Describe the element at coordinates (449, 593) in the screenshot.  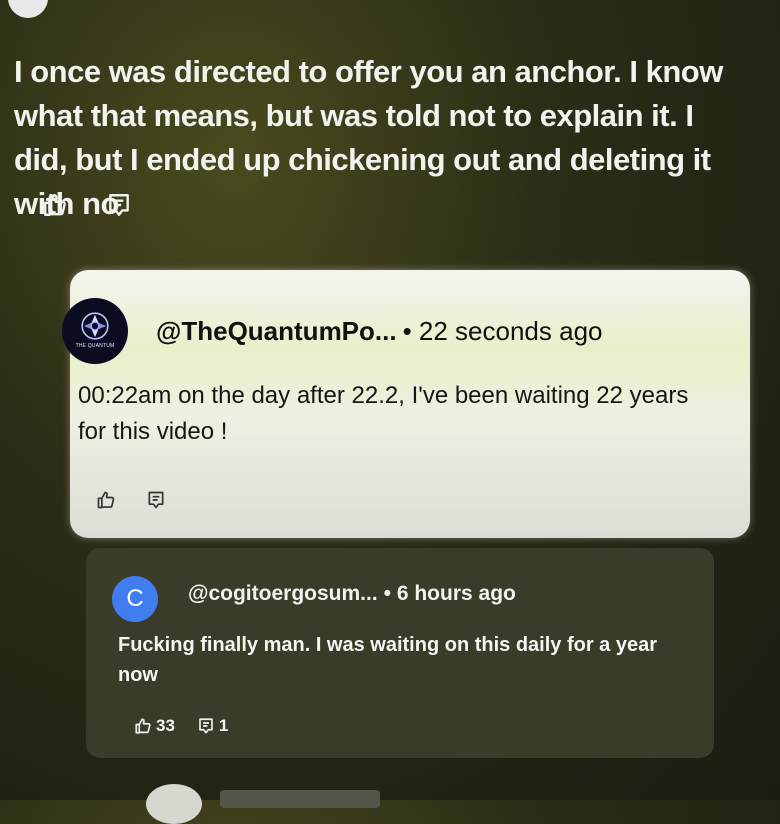
I see `timestamp: • 6 hours ago` at that location.